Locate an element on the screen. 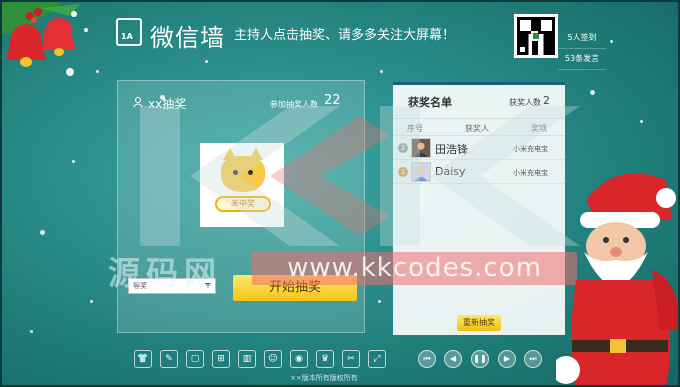 Image resolution: width=680 pixels, height=387 pixels. qr-code-pattern is located at coordinates (536, 36).